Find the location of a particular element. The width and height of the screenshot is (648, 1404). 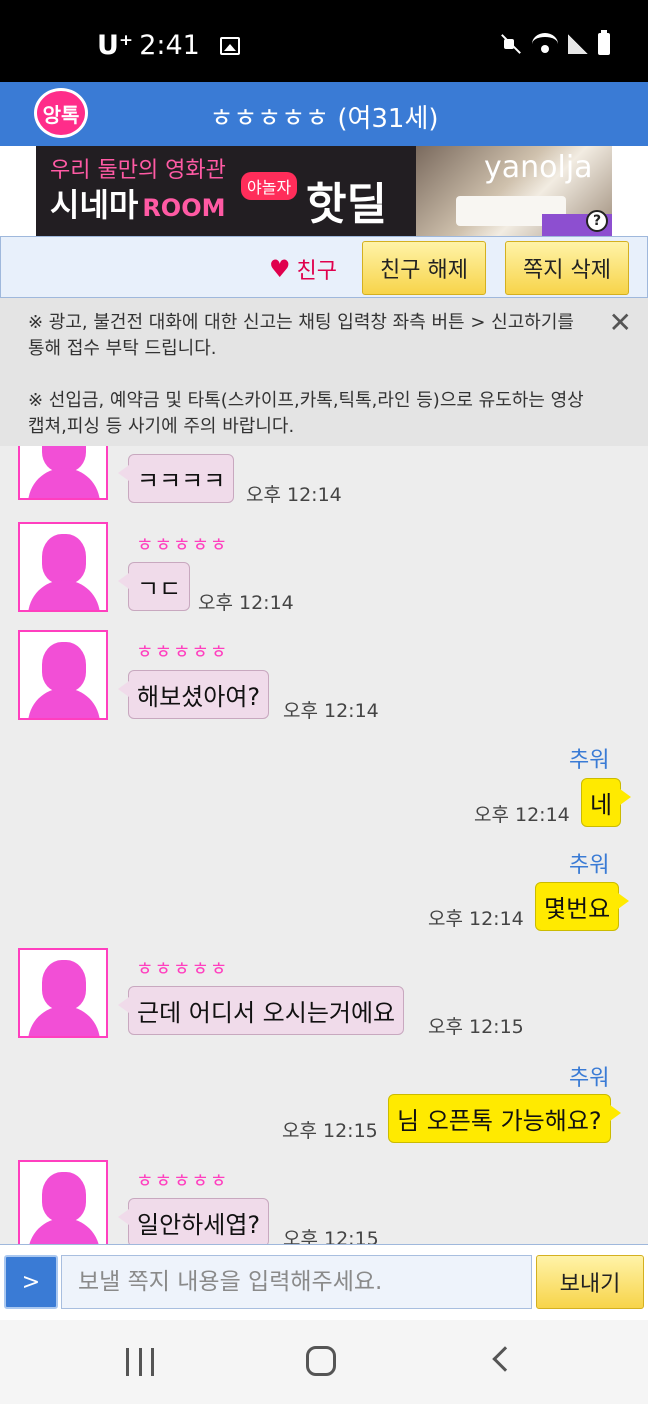

signal-icon is located at coordinates (578, 44).